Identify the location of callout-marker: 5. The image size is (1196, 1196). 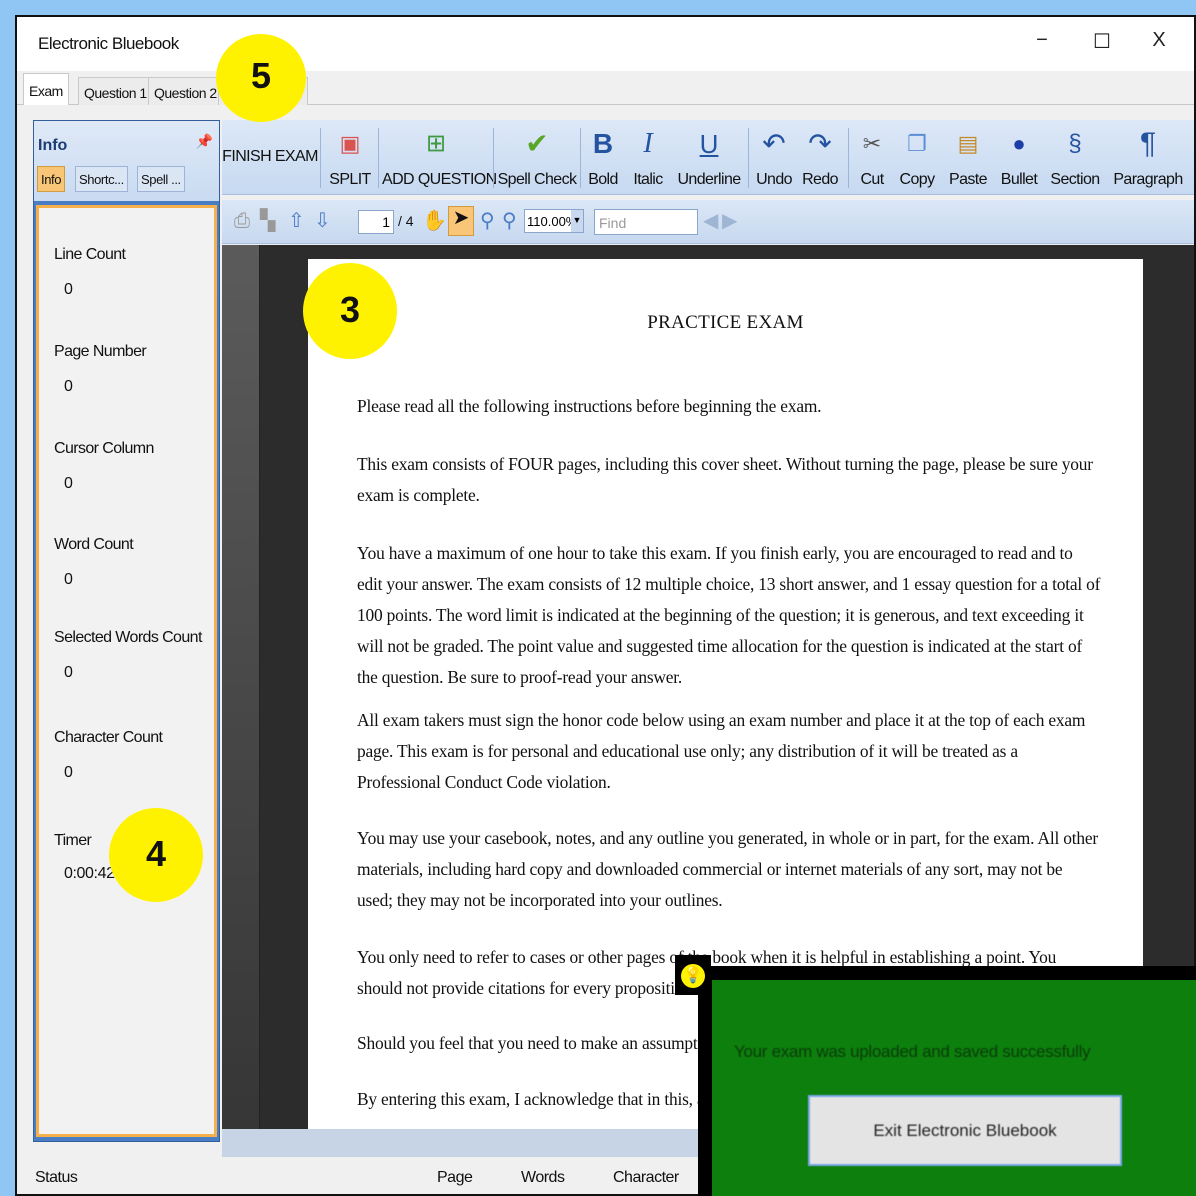
(261, 78).